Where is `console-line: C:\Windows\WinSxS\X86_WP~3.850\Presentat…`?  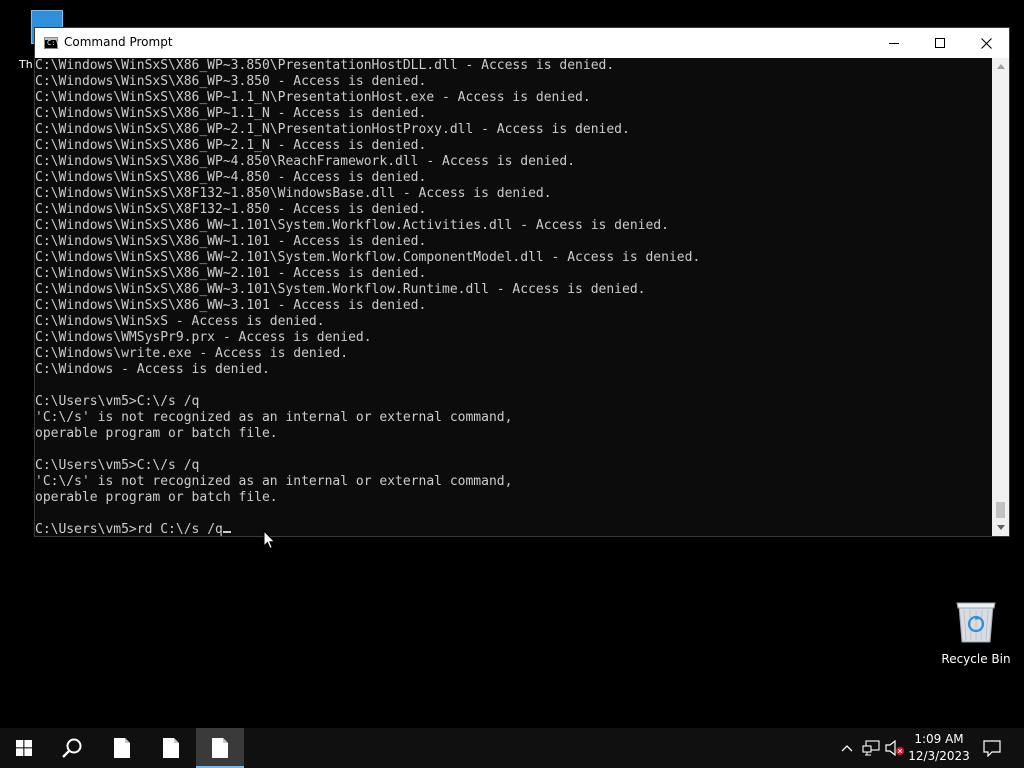
console-line: C:\Windows\WinSxS\X86_WP~3.850\Presentat… is located at coordinates (325, 65).